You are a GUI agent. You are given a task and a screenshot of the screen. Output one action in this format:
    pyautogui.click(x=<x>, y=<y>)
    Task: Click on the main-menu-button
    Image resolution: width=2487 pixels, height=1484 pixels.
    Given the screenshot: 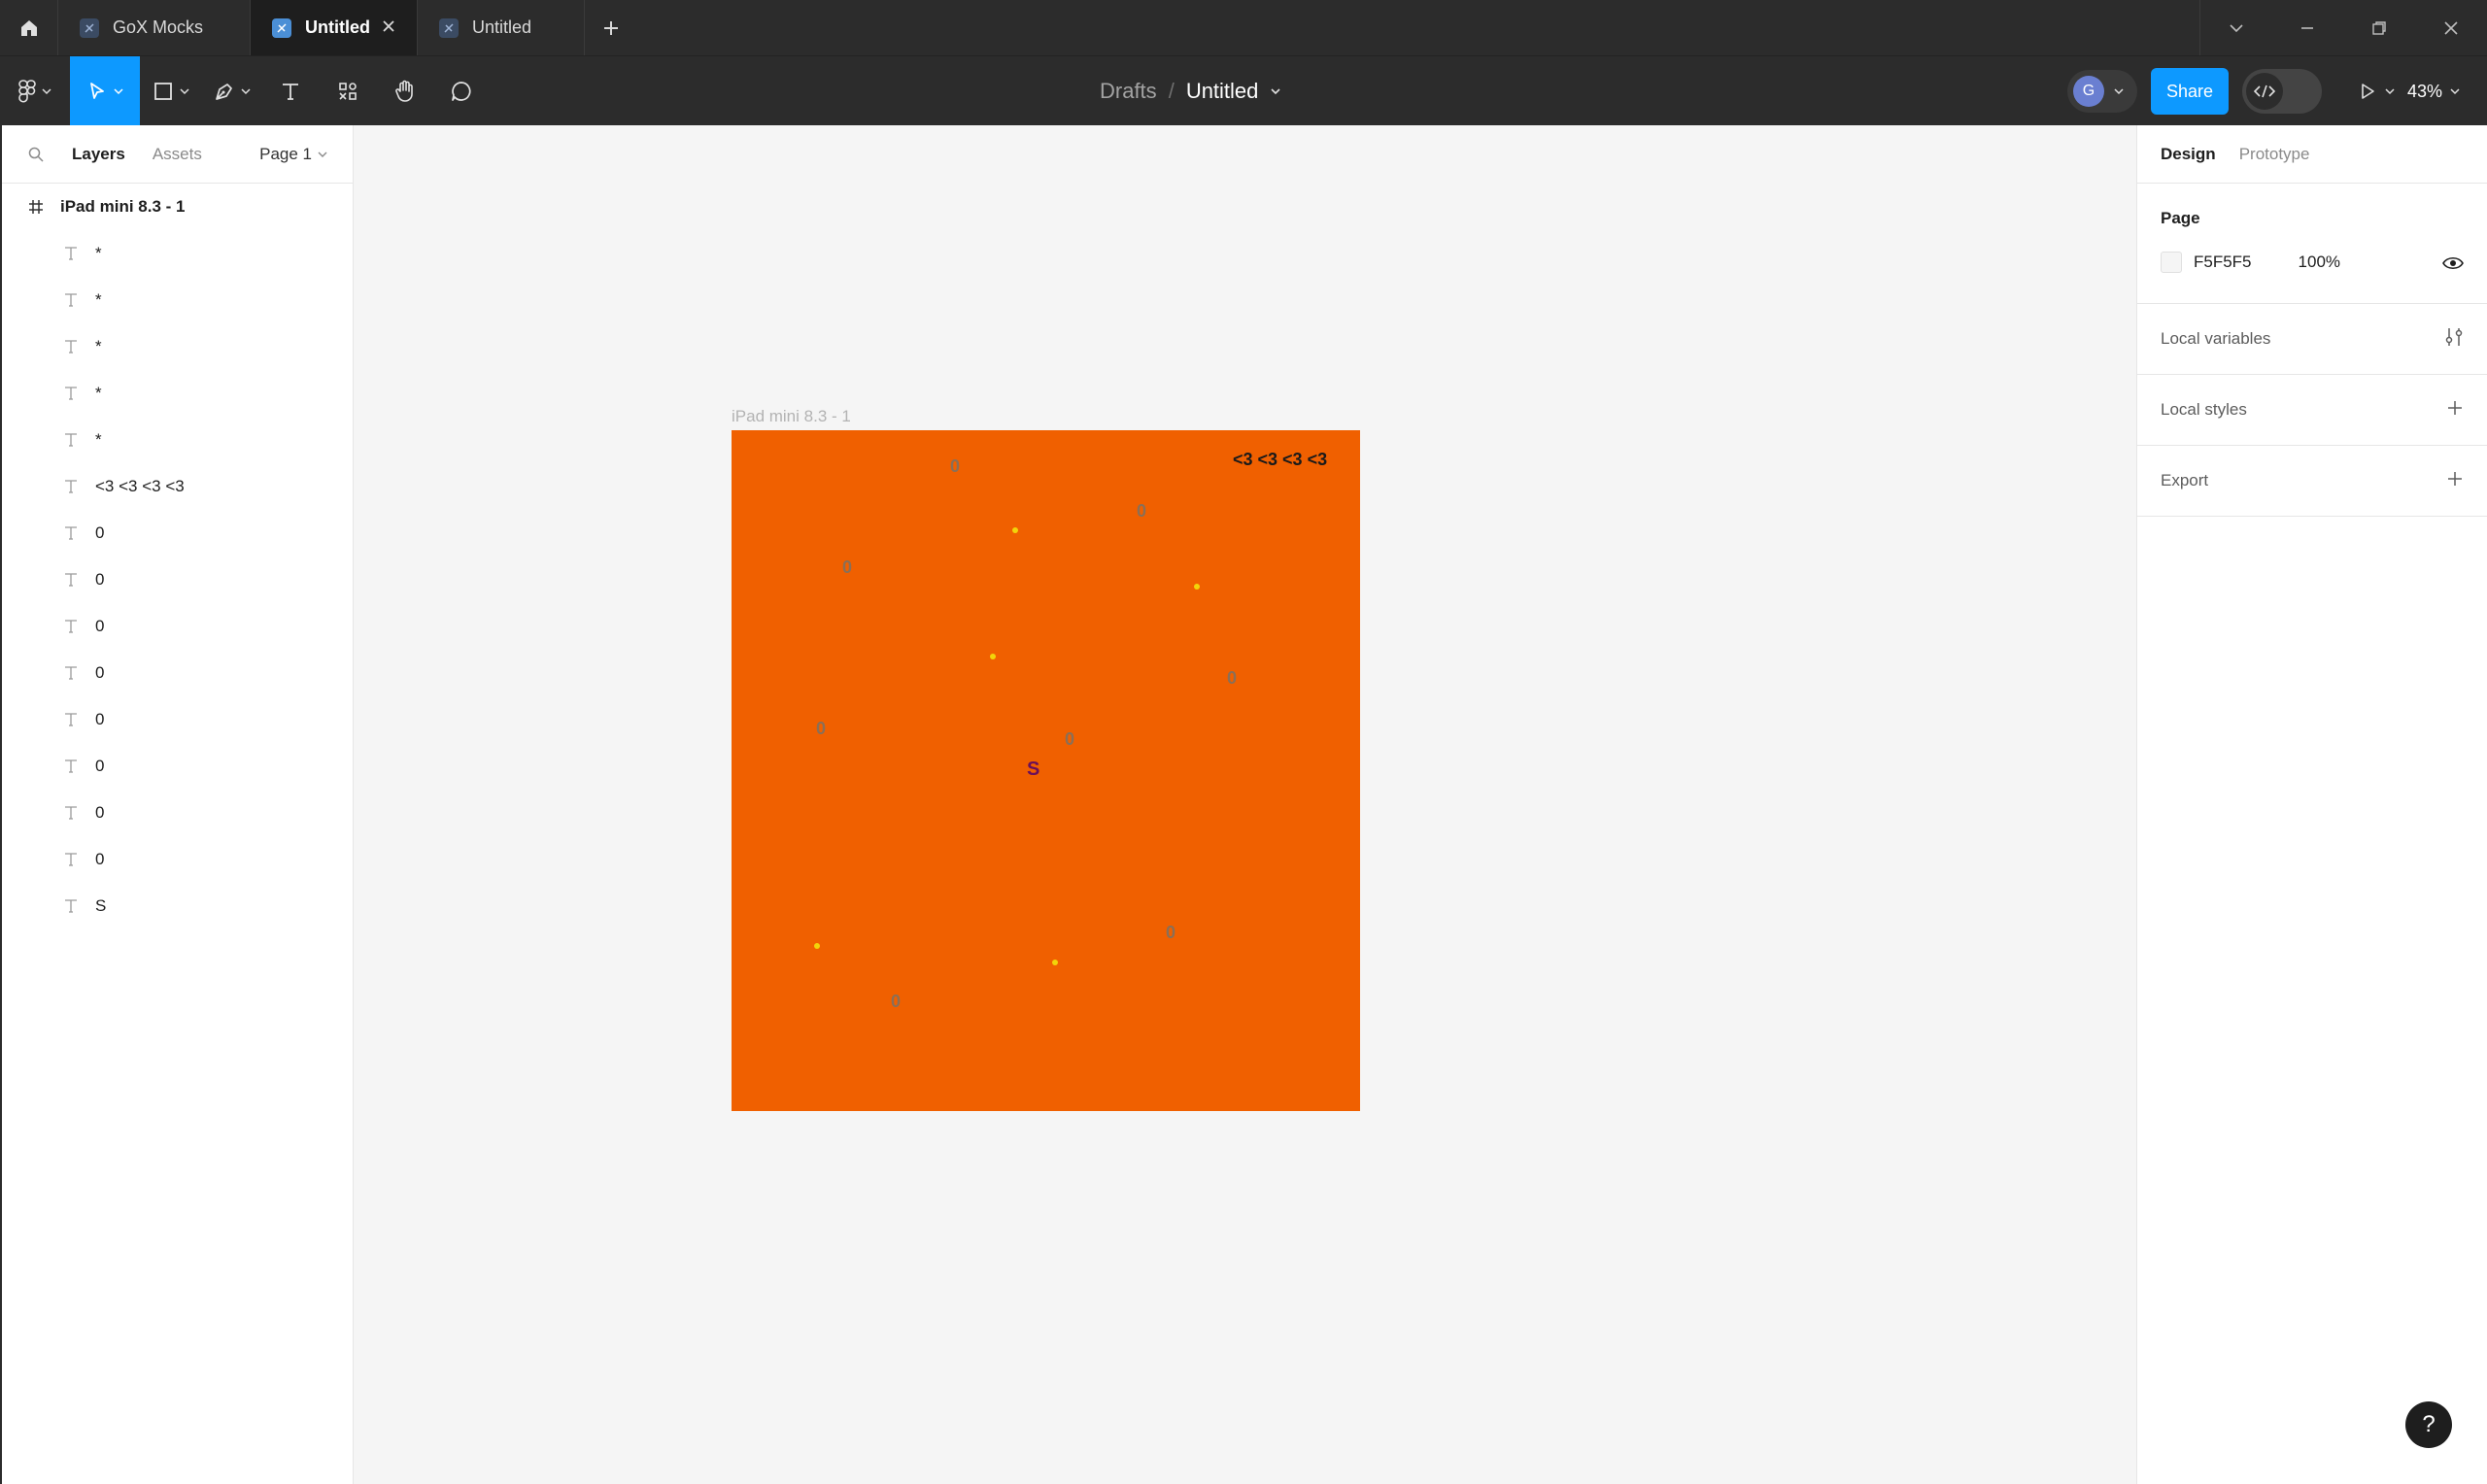 What is the action you would take?
    pyautogui.click(x=35, y=91)
    